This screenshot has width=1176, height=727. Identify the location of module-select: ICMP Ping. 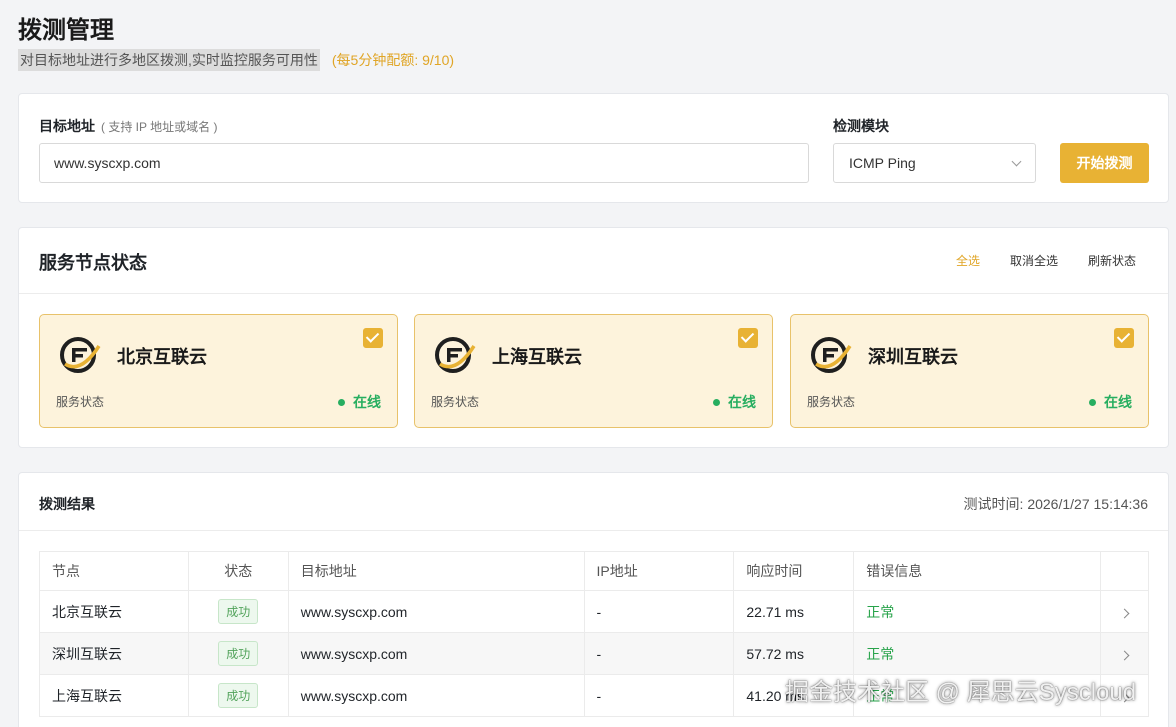
(934, 163).